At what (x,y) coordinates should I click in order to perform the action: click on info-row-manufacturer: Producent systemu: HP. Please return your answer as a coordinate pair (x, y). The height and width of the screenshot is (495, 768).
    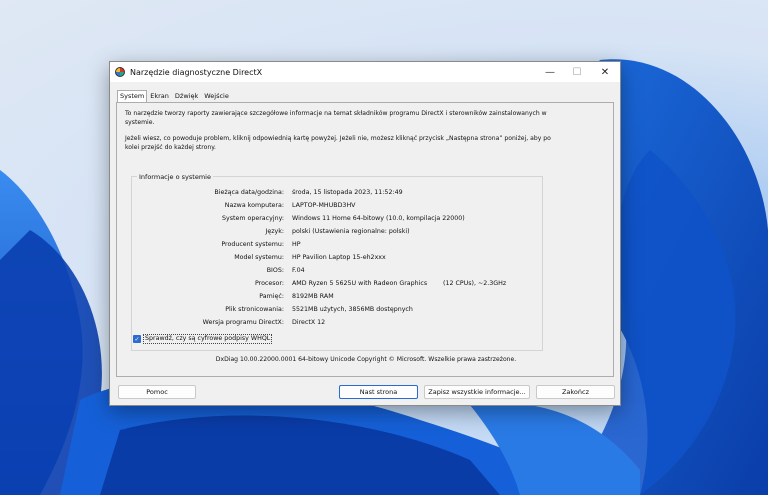
    Looking at the image, I should click on (338, 246).